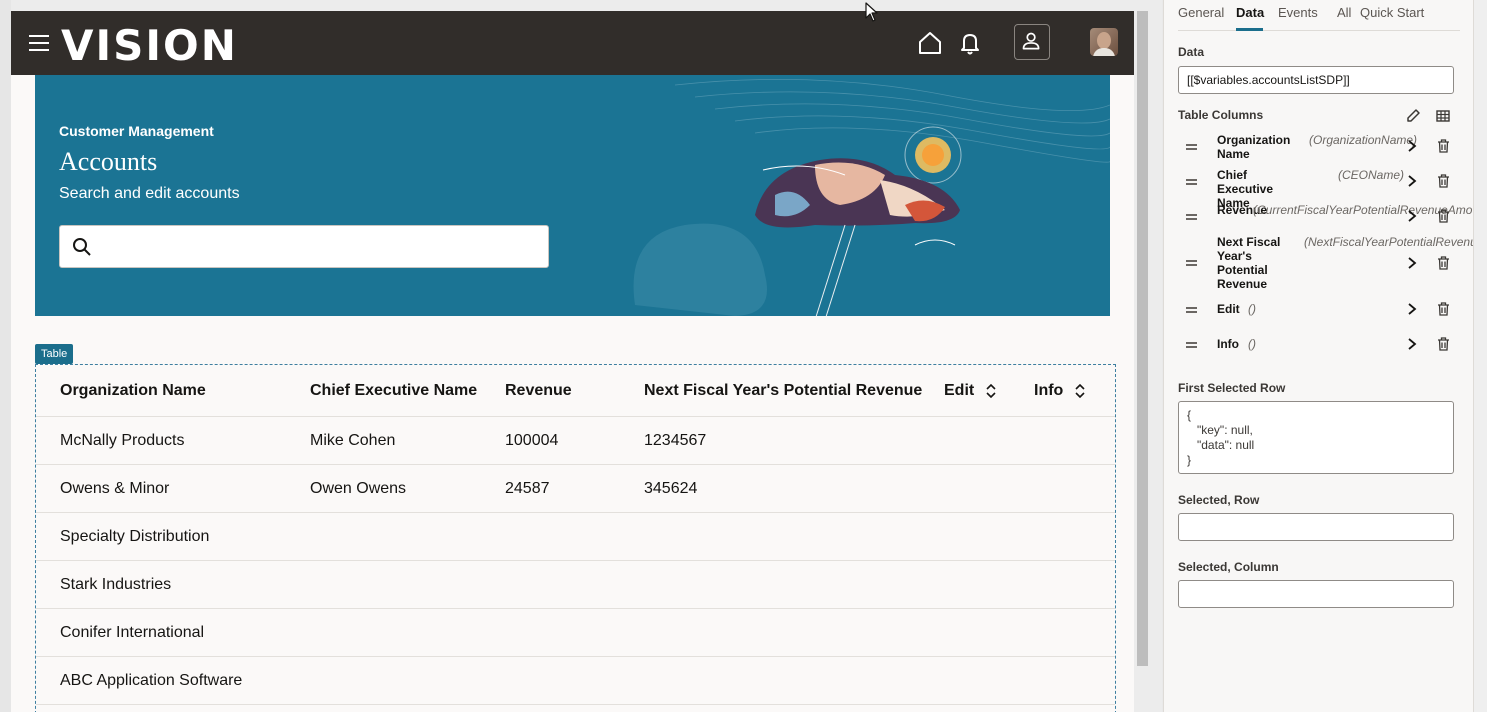  What do you see at coordinates (1249, 29) in the screenshot?
I see `active-tab-indicator` at bounding box center [1249, 29].